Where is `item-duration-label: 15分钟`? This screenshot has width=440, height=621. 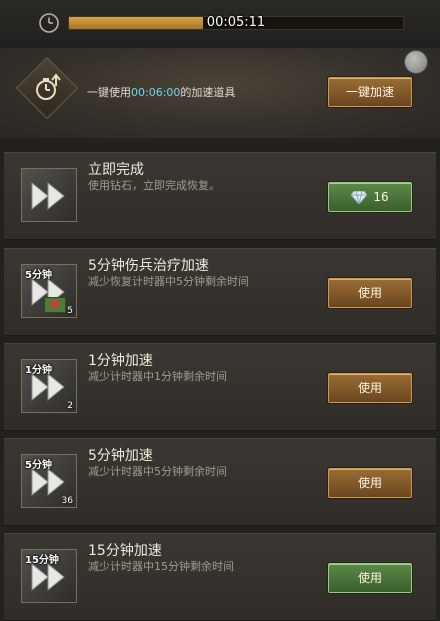 item-duration-label: 15分钟 is located at coordinates (42, 560).